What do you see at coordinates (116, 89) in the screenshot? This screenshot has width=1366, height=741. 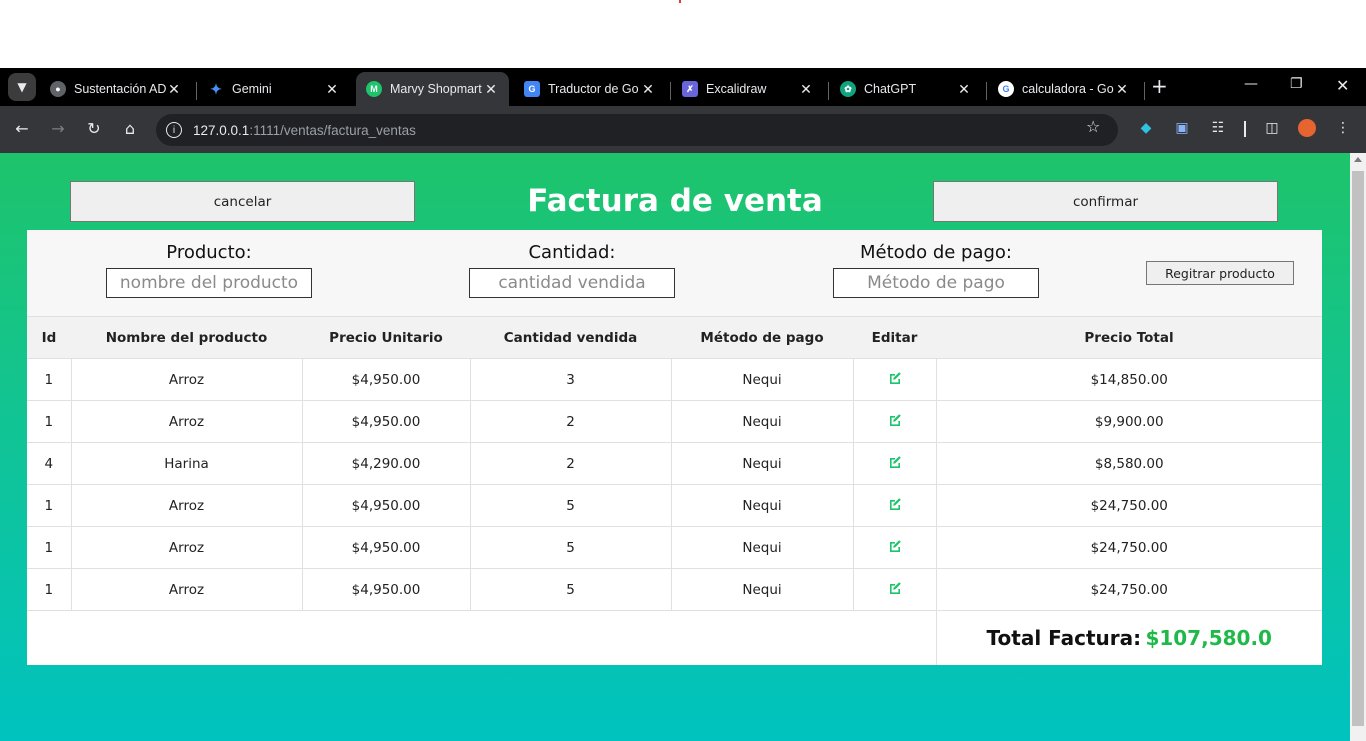 I see `tab-sustentacion: ● Sustentación AD ✕` at bounding box center [116, 89].